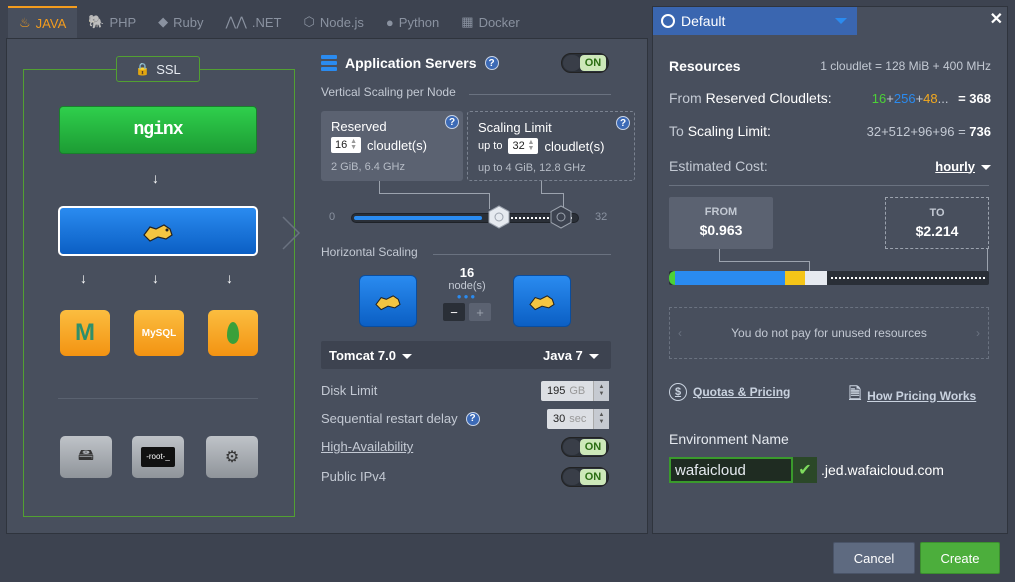  I want to click on vertical-scaling-label: Vertical Scaling per Node, so click(388, 92).